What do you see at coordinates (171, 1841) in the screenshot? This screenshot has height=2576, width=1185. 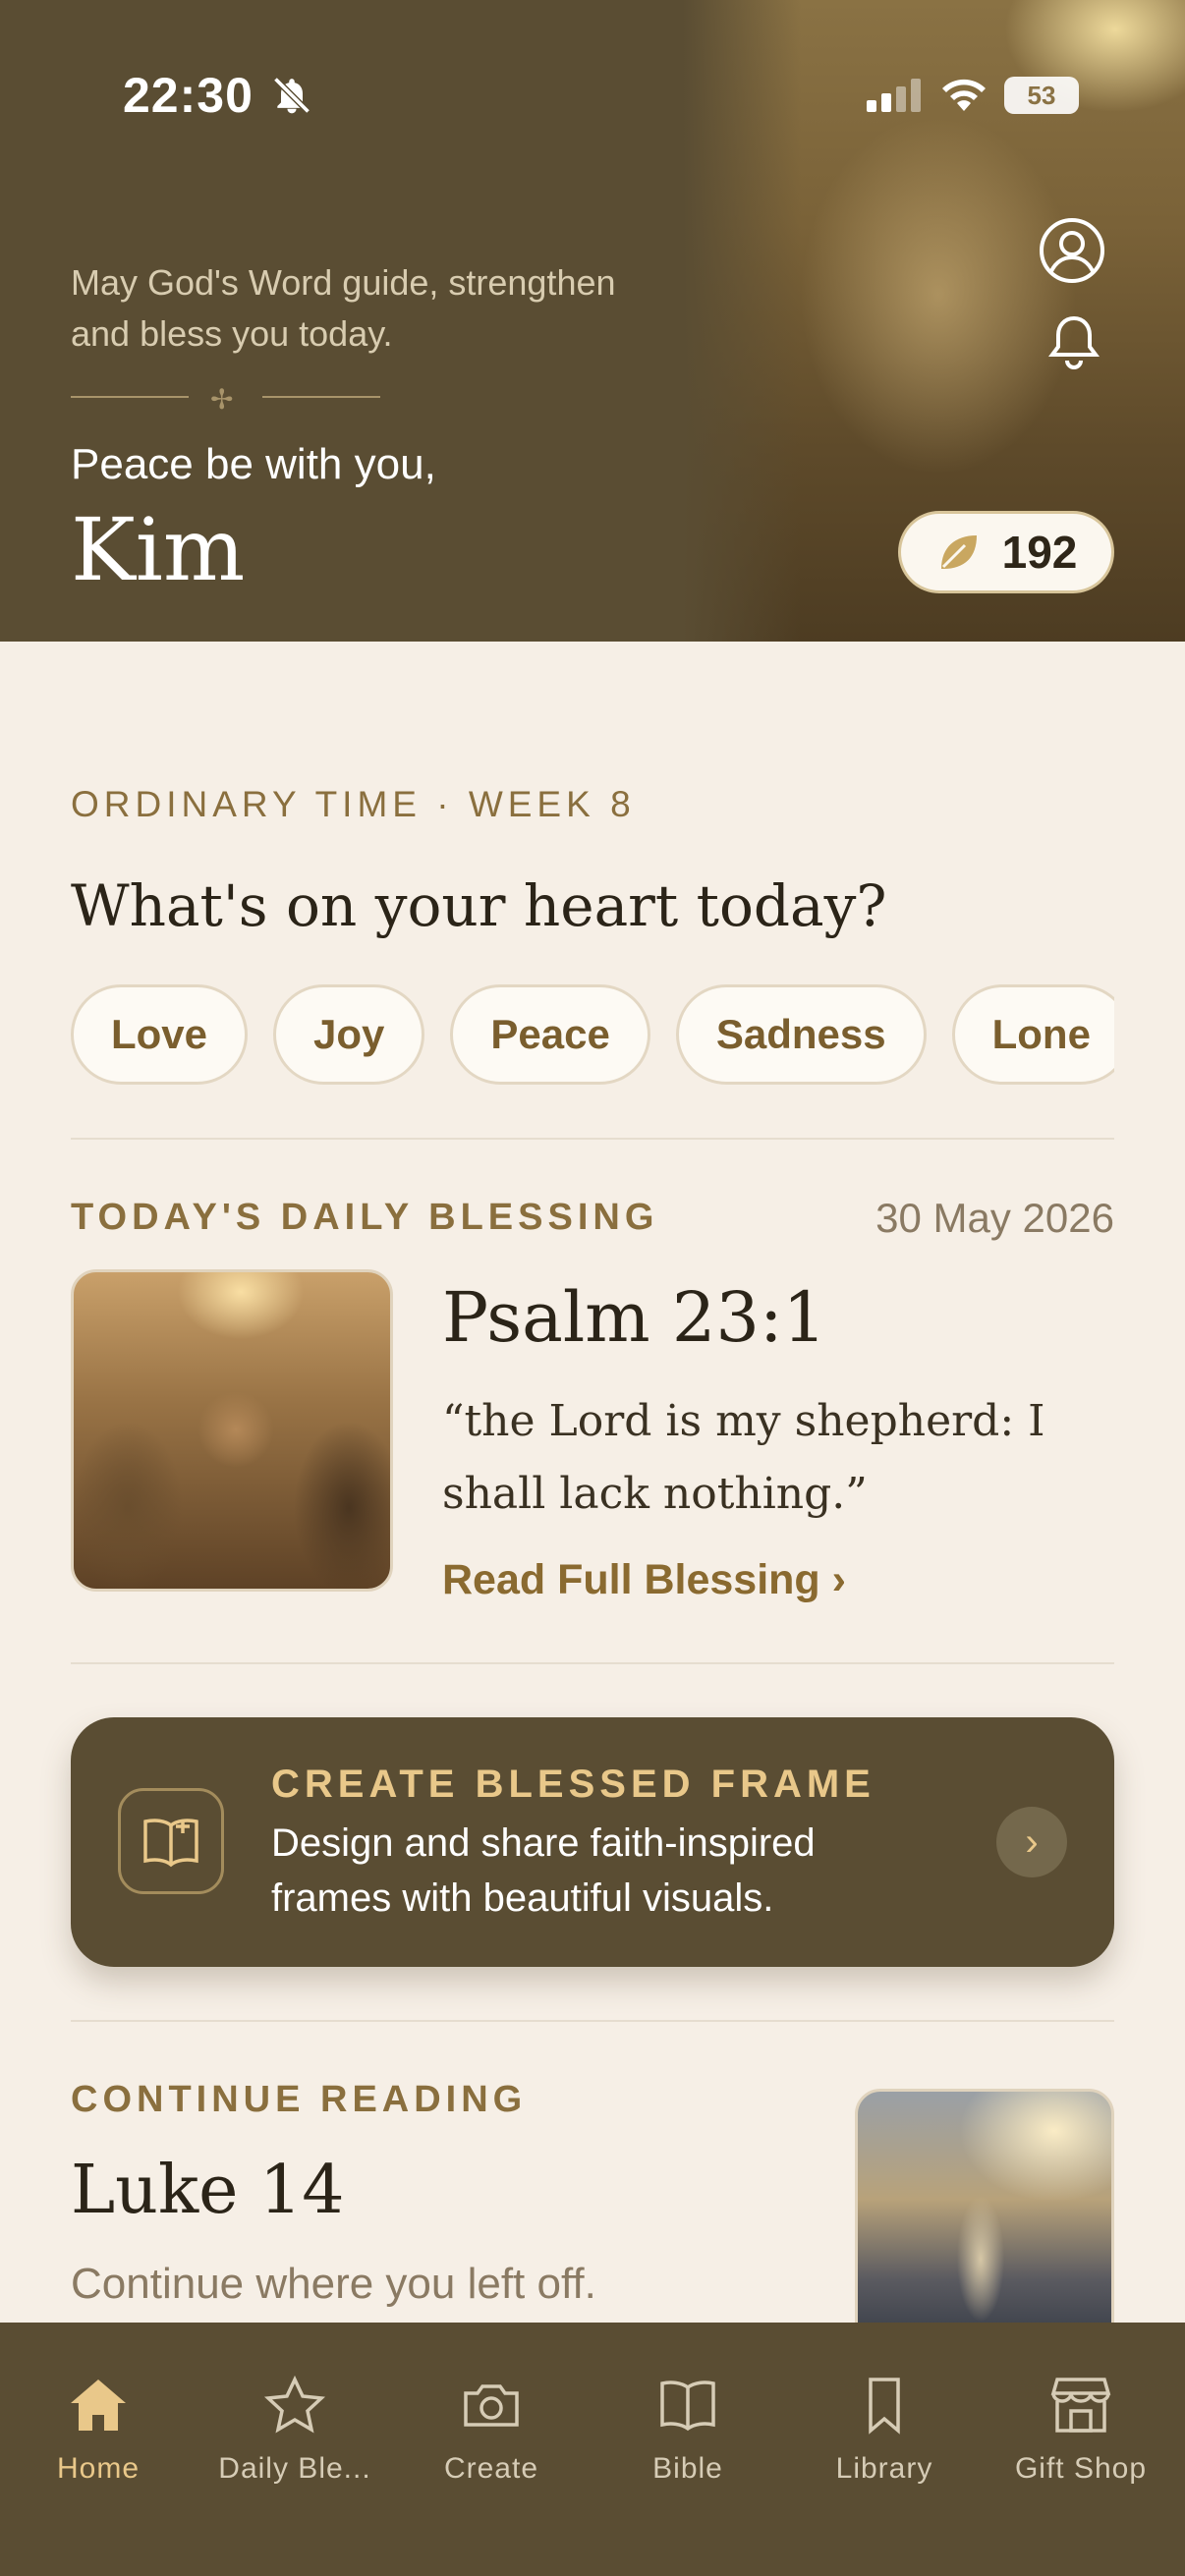 I see `open-book-icon` at bounding box center [171, 1841].